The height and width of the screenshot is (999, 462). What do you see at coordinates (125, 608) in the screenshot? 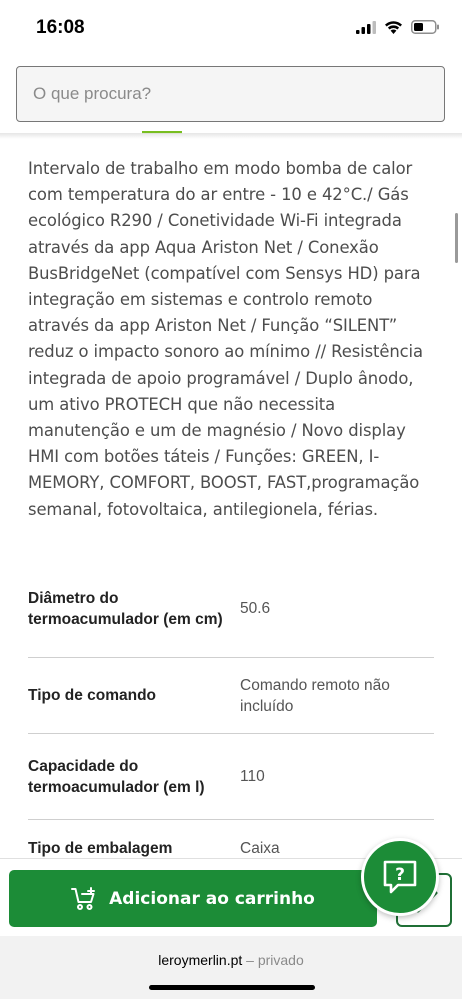
I see `spec-label: Diâmetro do termoacumulador (em cm)` at bounding box center [125, 608].